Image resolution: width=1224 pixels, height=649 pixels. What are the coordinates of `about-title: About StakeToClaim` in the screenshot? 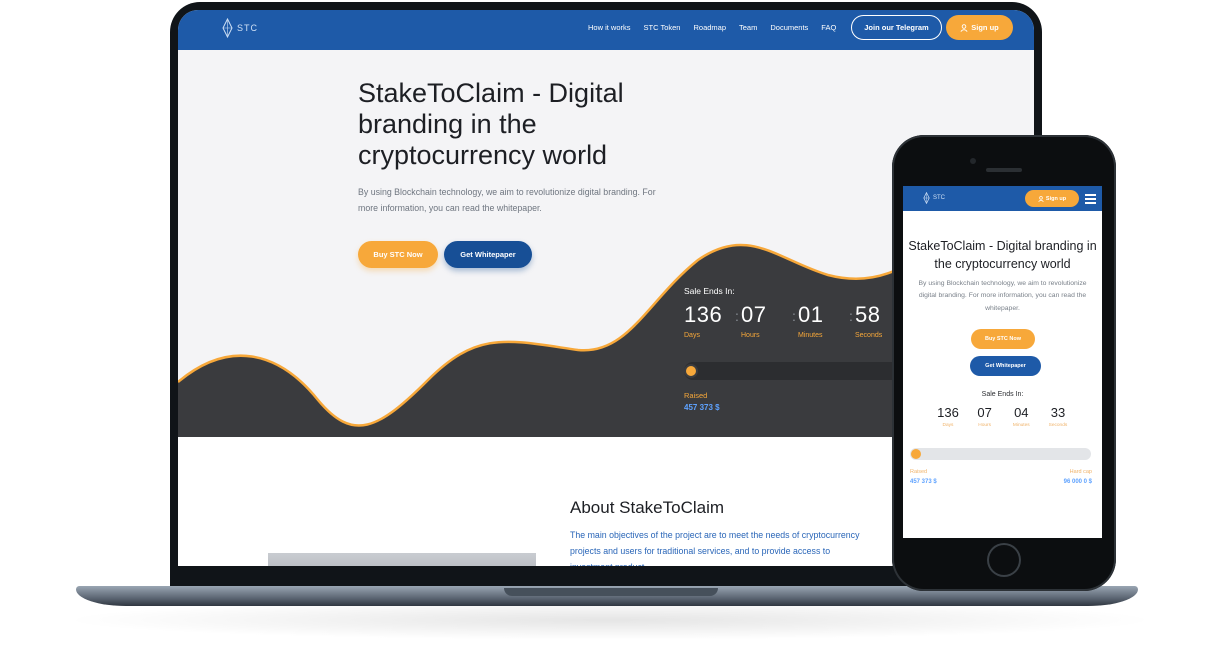 It's located at (647, 507).